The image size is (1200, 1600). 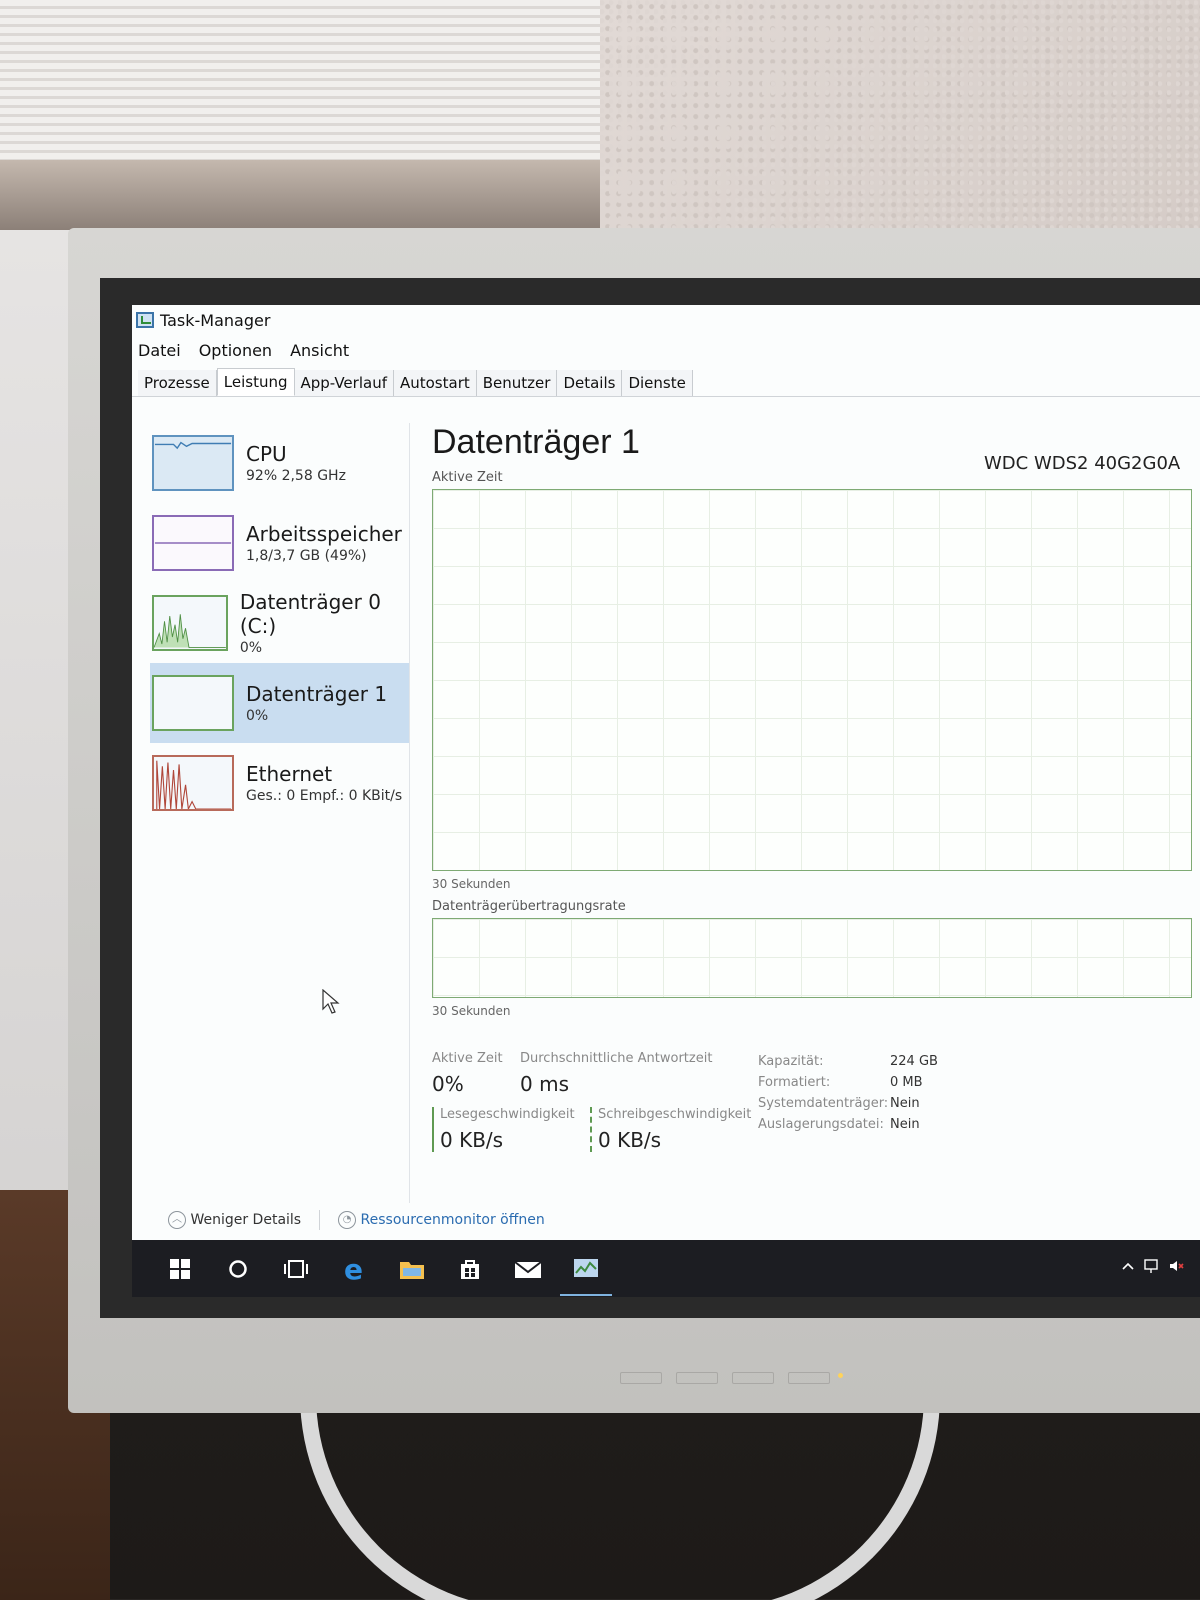 What do you see at coordinates (324, 534) in the screenshot?
I see `sidebar-item-label: Arbeitsspeicher` at bounding box center [324, 534].